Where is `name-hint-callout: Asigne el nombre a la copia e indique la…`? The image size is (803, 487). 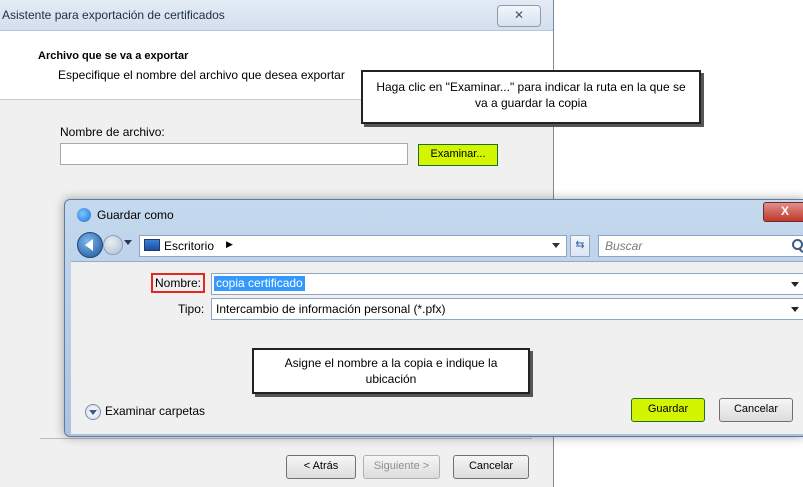 name-hint-callout: Asigne el nombre a la copia e indique la… is located at coordinates (391, 371).